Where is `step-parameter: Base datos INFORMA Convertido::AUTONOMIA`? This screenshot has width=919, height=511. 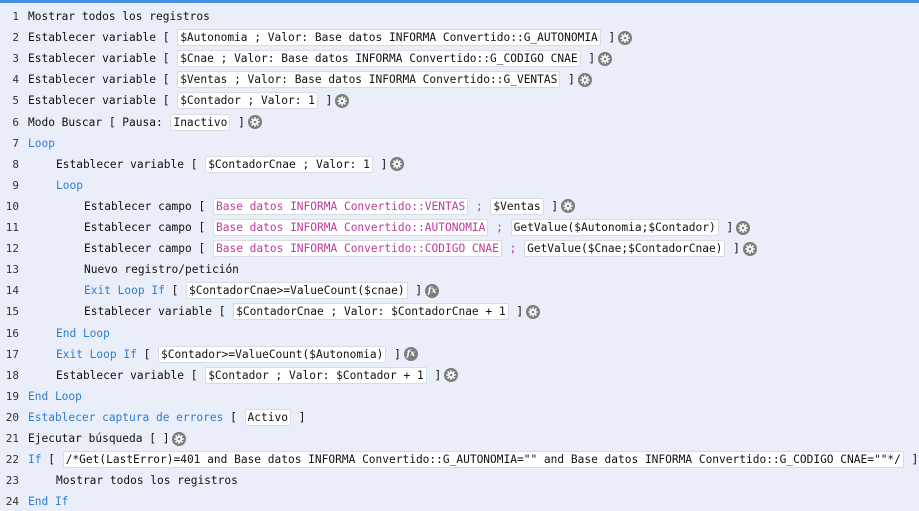
step-parameter: Base datos INFORMA Convertido::AUTONOMIA is located at coordinates (350, 227).